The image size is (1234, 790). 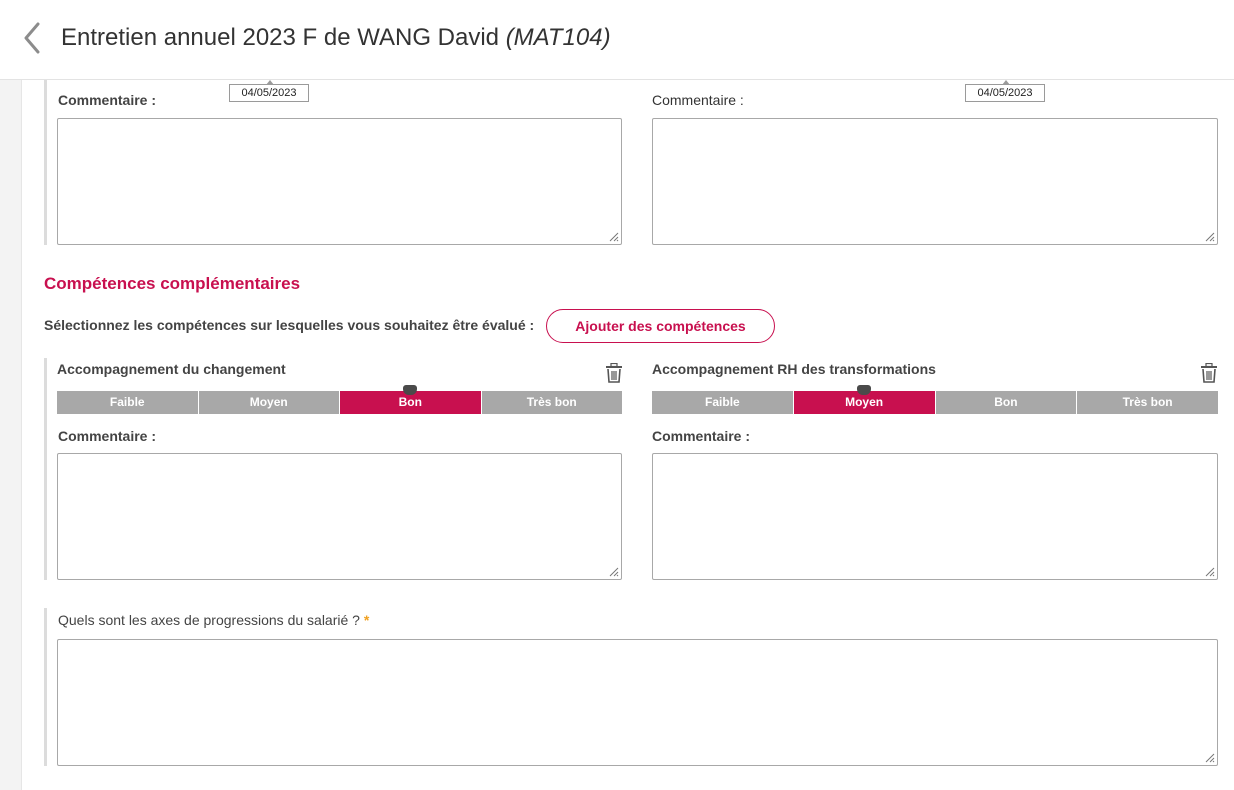 What do you see at coordinates (558, 37) in the screenshot?
I see `employee-code: (MAT104)` at bounding box center [558, 37].